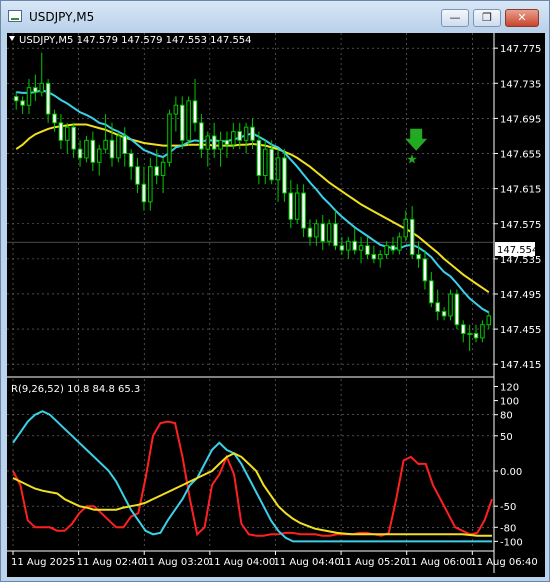  What do you see at coordinates (520, 190) in the screenshot?
I see `price-tick-label: 147.615` at bounding box center [520, 190].